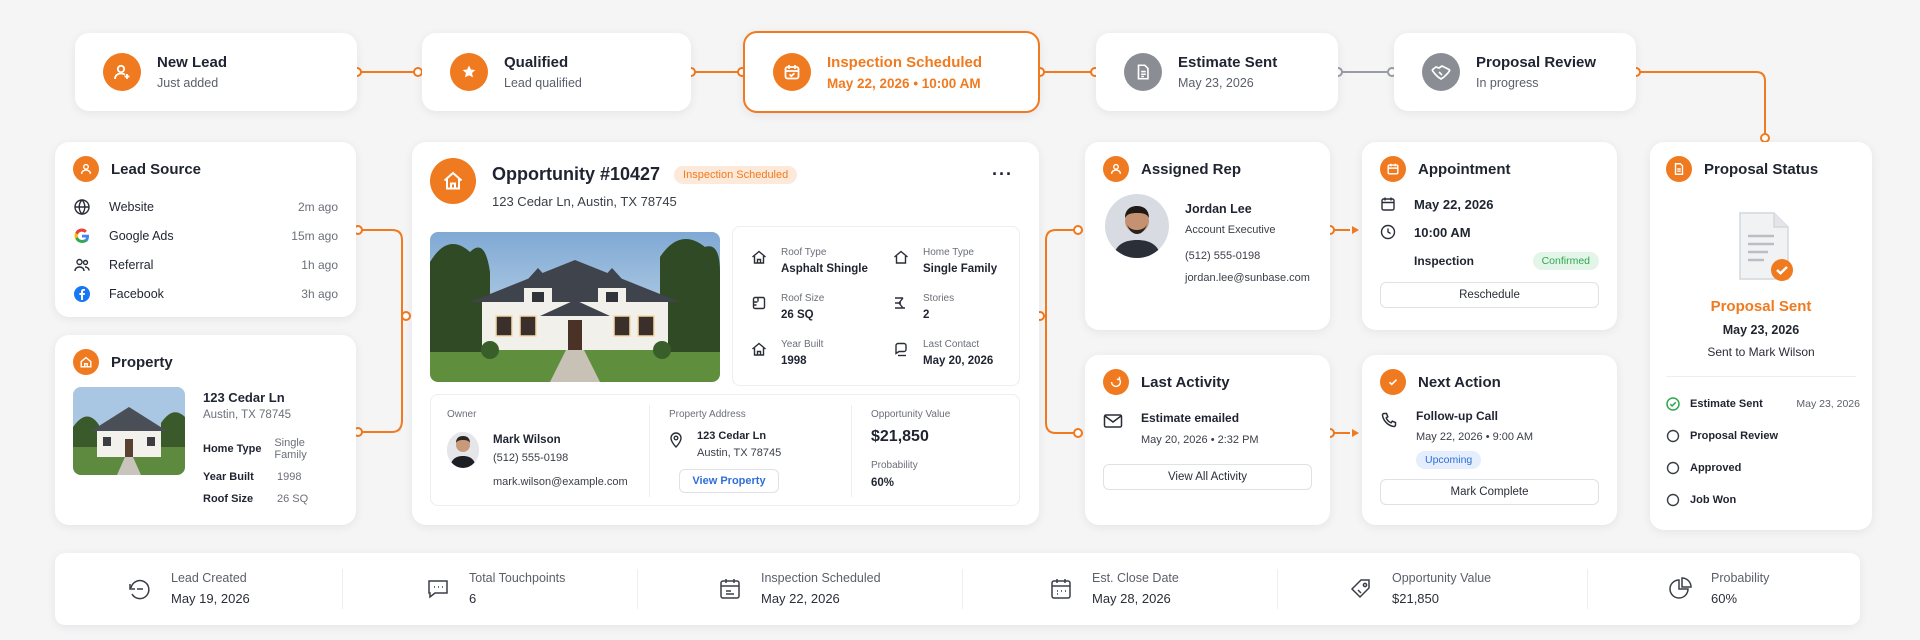 Image resolution: width=1920 pixels, height=640 pixels. Describe the element at coordinates (1442, 232) in the screenshot. I see `appointment-time: 10:00 AM` at that location.